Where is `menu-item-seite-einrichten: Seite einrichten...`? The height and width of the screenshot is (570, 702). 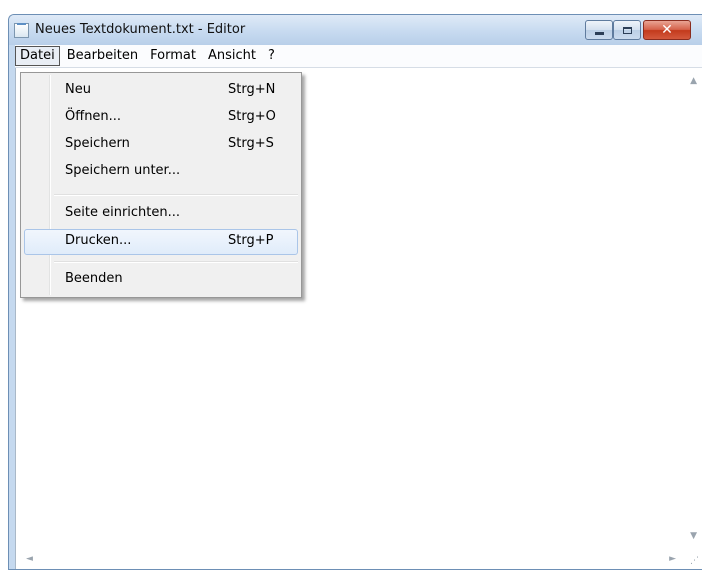
menu-item-seite-einrichten: Seite einrichten... is located at coordinates (161, 214).